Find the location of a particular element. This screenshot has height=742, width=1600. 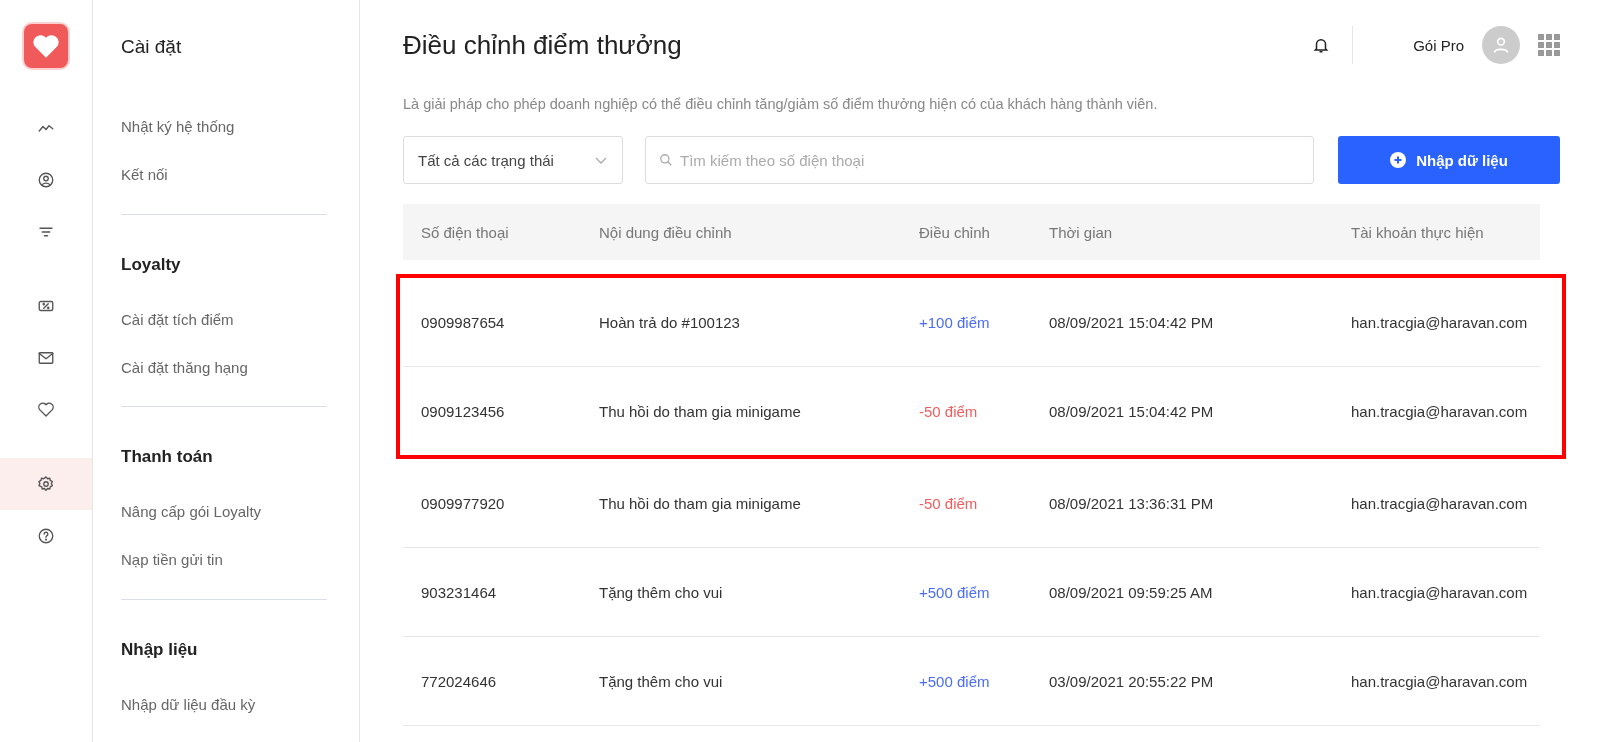

sidebar-title: Cài đặt is located at coordinates (152, 47).